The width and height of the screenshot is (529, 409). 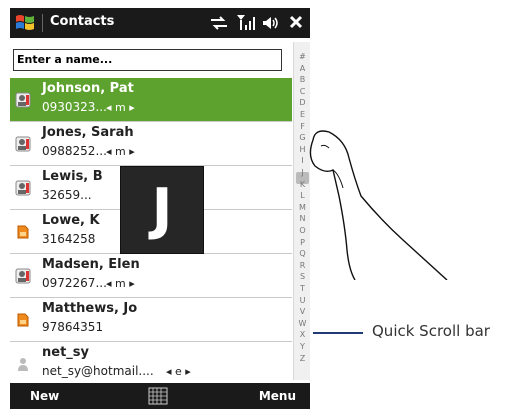 I want to click on contact-row: Madsen, Elen 0972267... ◂ m ▸, so click(x=151, y=276).